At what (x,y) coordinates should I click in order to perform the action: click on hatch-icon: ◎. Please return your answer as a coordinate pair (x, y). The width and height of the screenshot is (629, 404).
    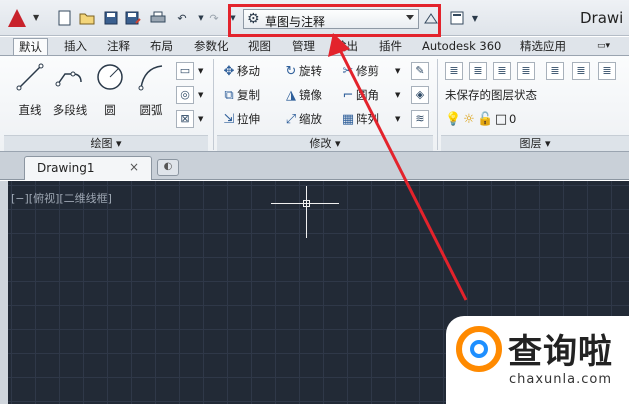
    Looking at the image, I should click on (185, 95).